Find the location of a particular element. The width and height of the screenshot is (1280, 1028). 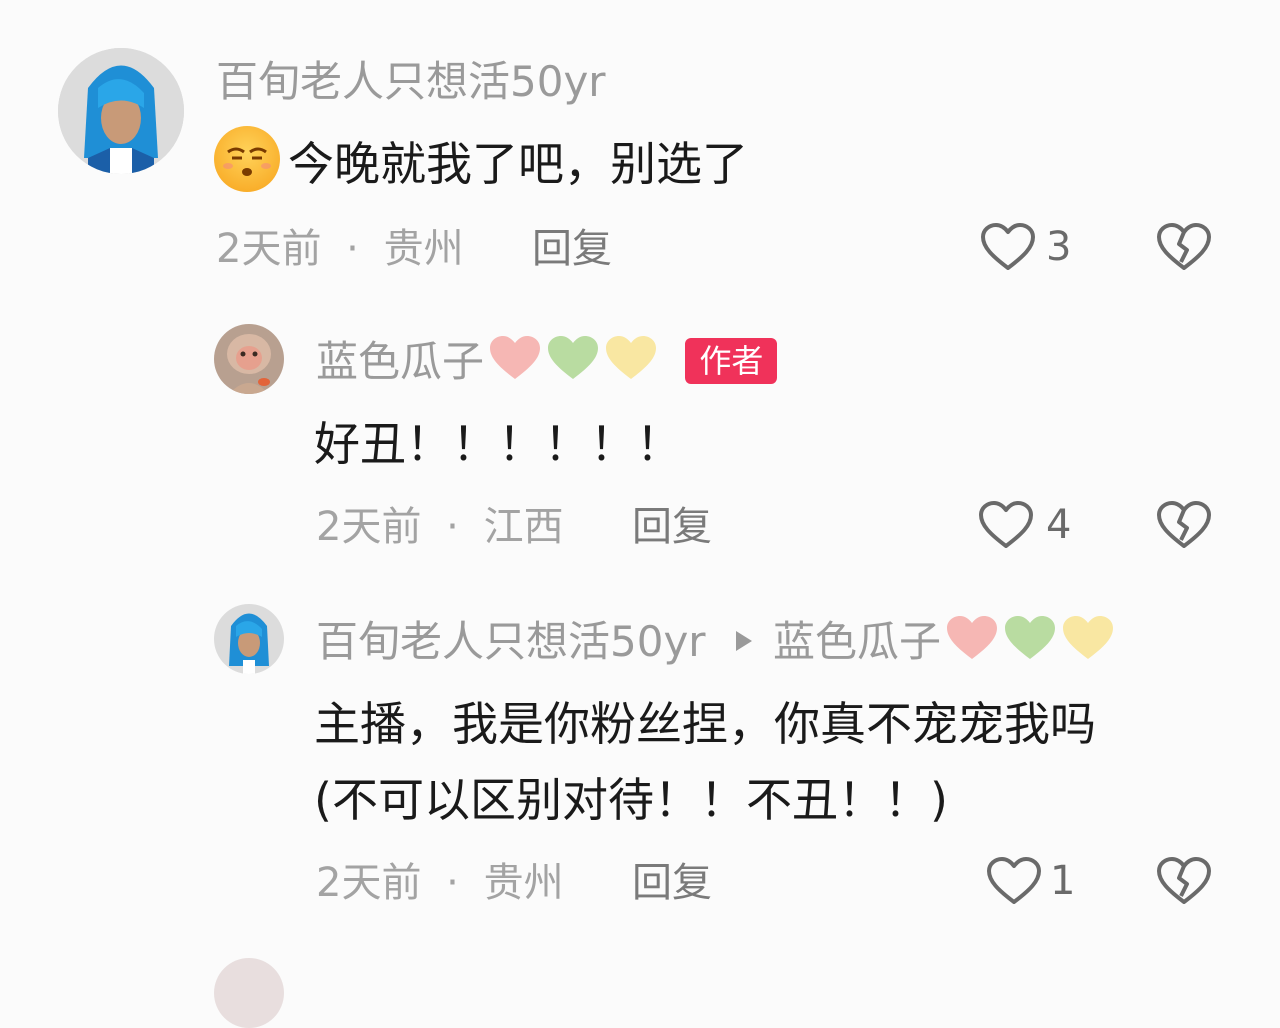

comment-username: 蓝色瓜子 is located at coordinates (400, 361).